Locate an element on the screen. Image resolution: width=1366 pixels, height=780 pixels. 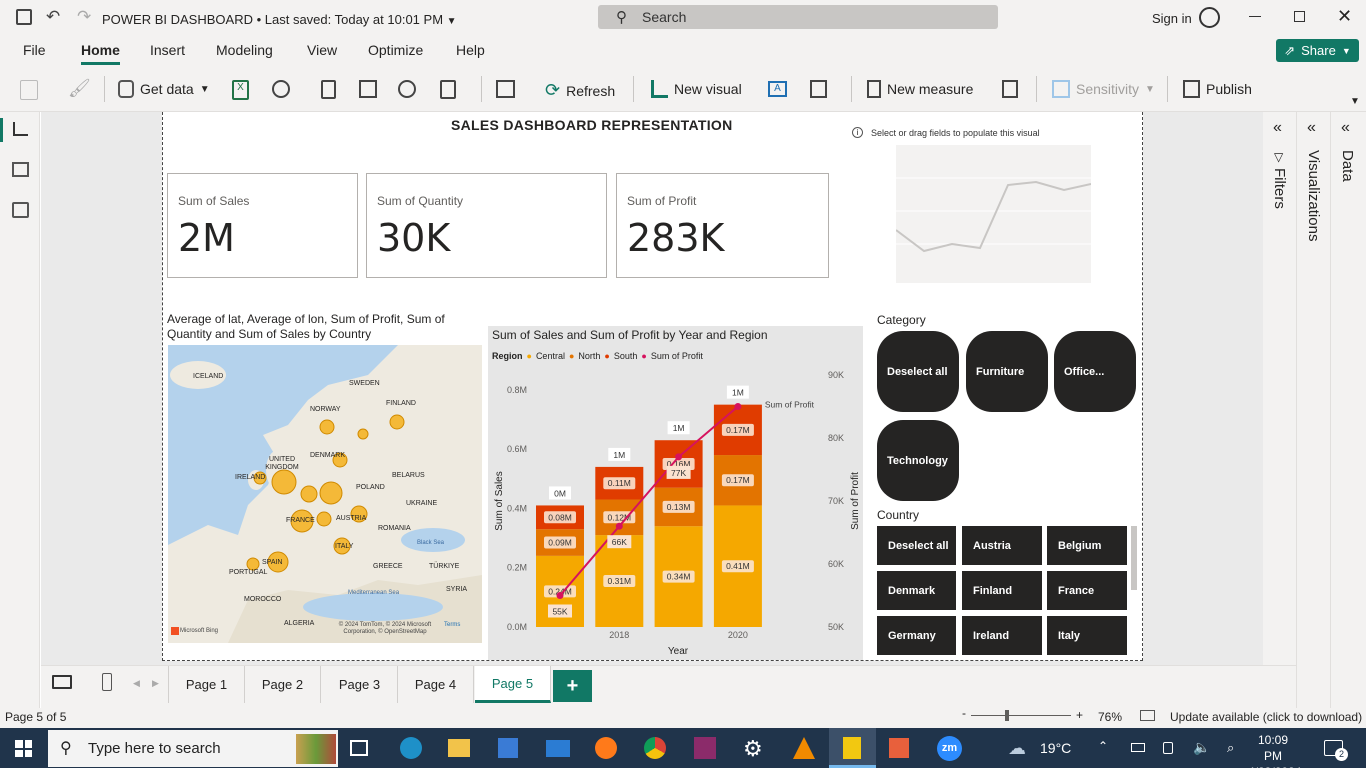
placeholder-visual is located at coordinates (993, 214).